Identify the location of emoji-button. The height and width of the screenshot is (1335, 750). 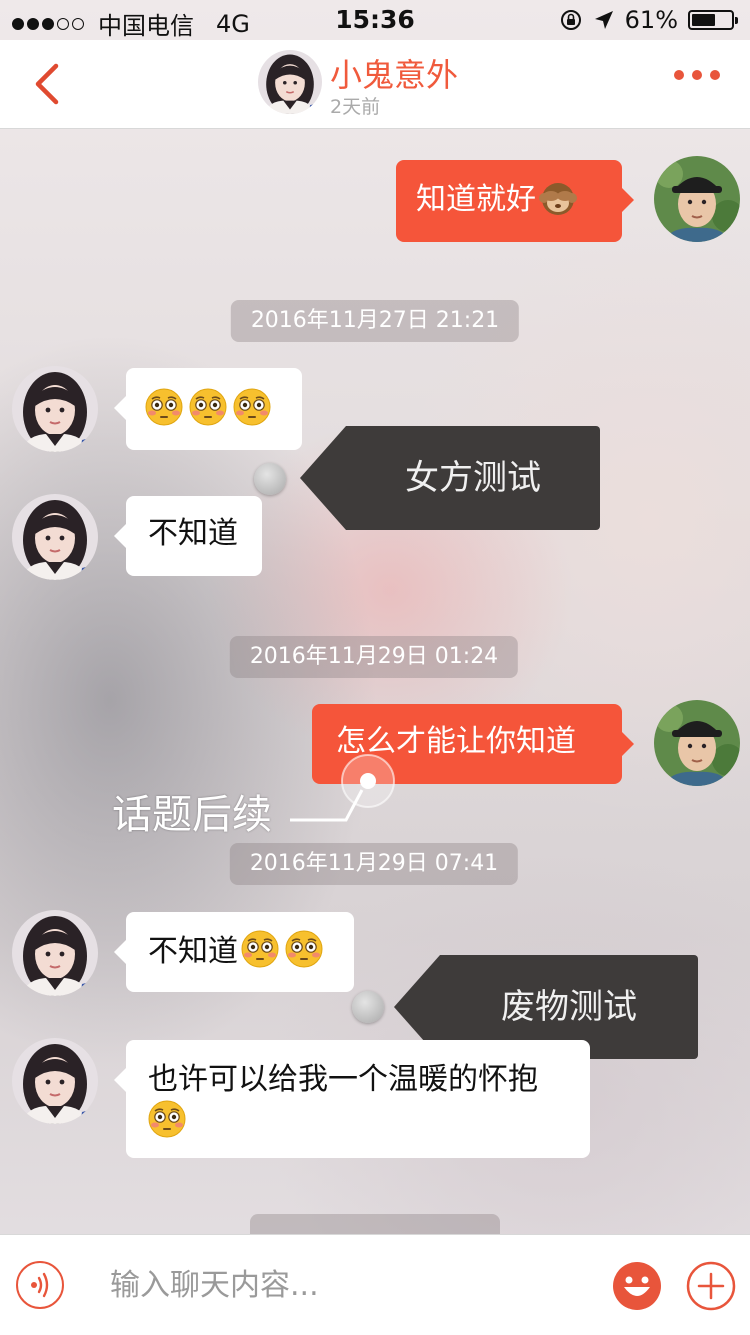
(637, 1286).